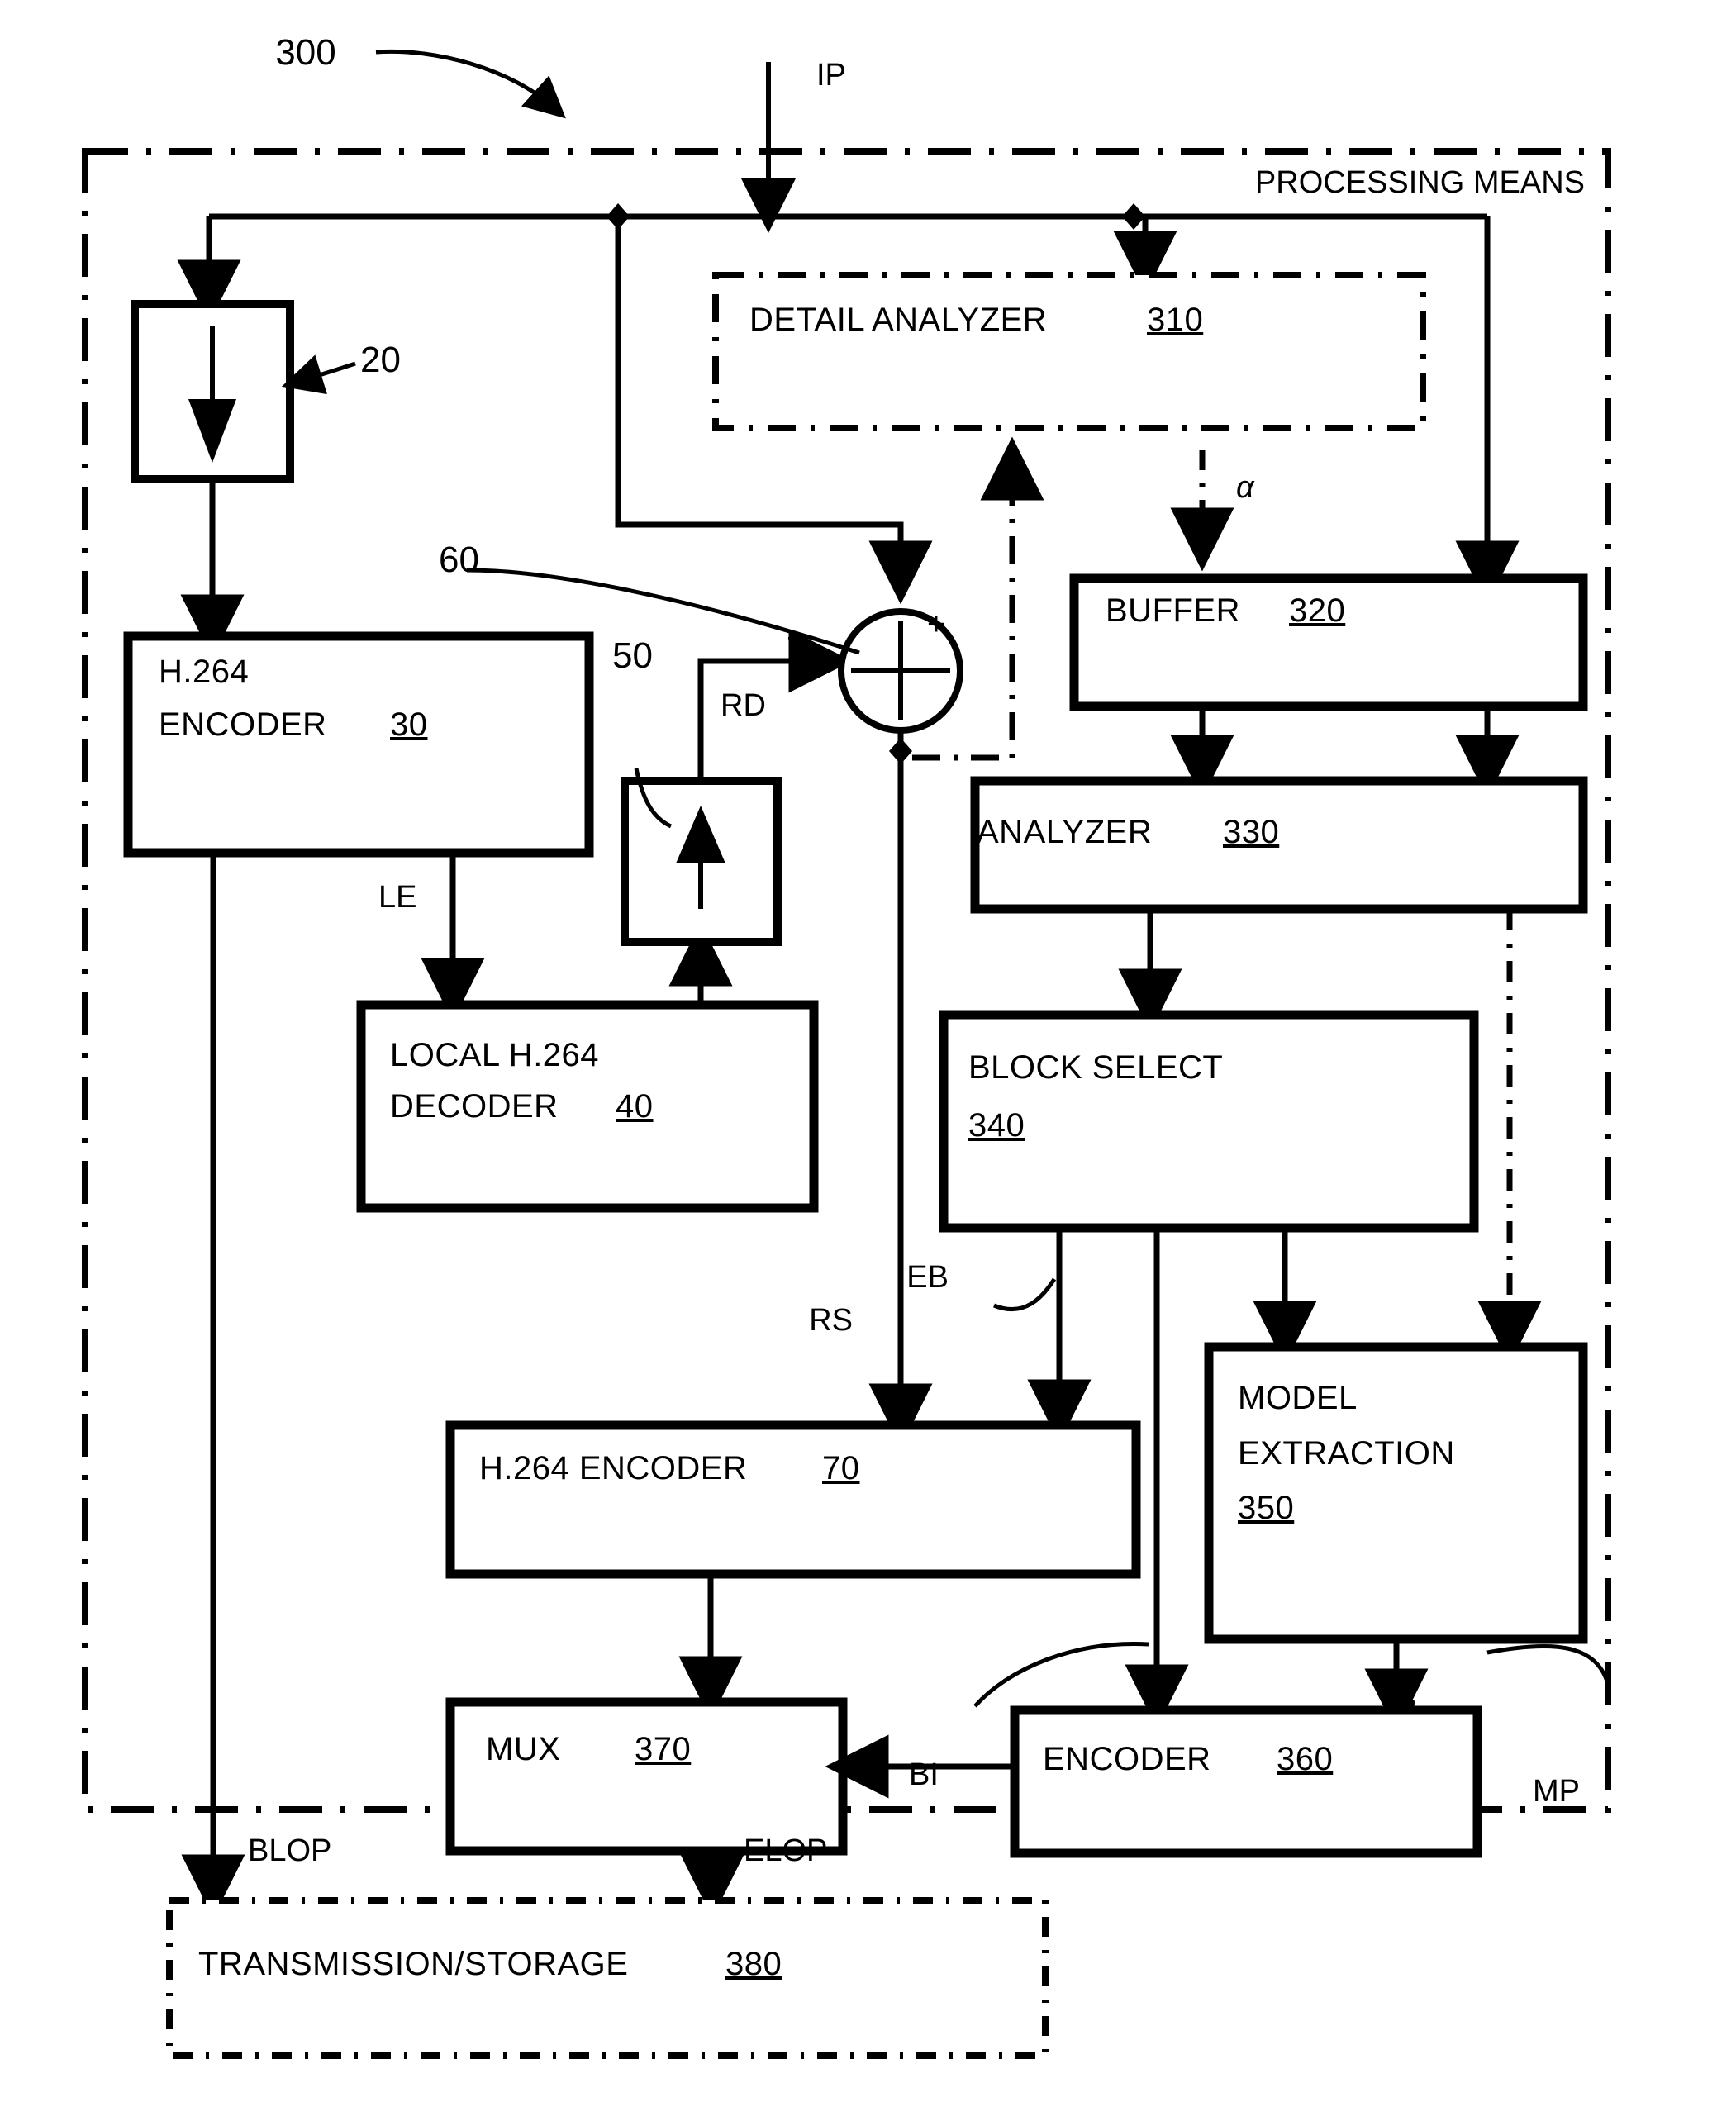  What do you see at coordinates (754, 1964) in the screenshot?
I see `block-380-ref: 380` at bounding box center [754, 1964].